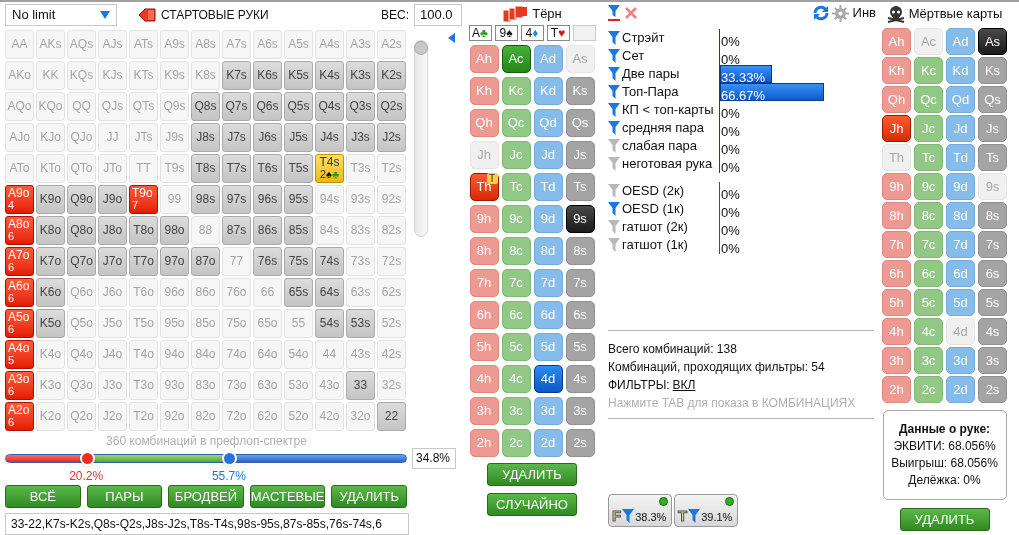  Describe the element at coordinates (174, 292) in the screenshot. I see `hand-cell: 96o` at that location.